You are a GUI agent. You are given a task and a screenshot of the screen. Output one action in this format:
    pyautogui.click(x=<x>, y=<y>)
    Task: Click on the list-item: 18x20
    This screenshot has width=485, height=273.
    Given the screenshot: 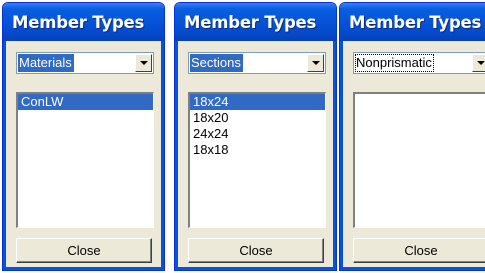 What is the action you would take?
    pyautogui.click(x=257, y=118)
    